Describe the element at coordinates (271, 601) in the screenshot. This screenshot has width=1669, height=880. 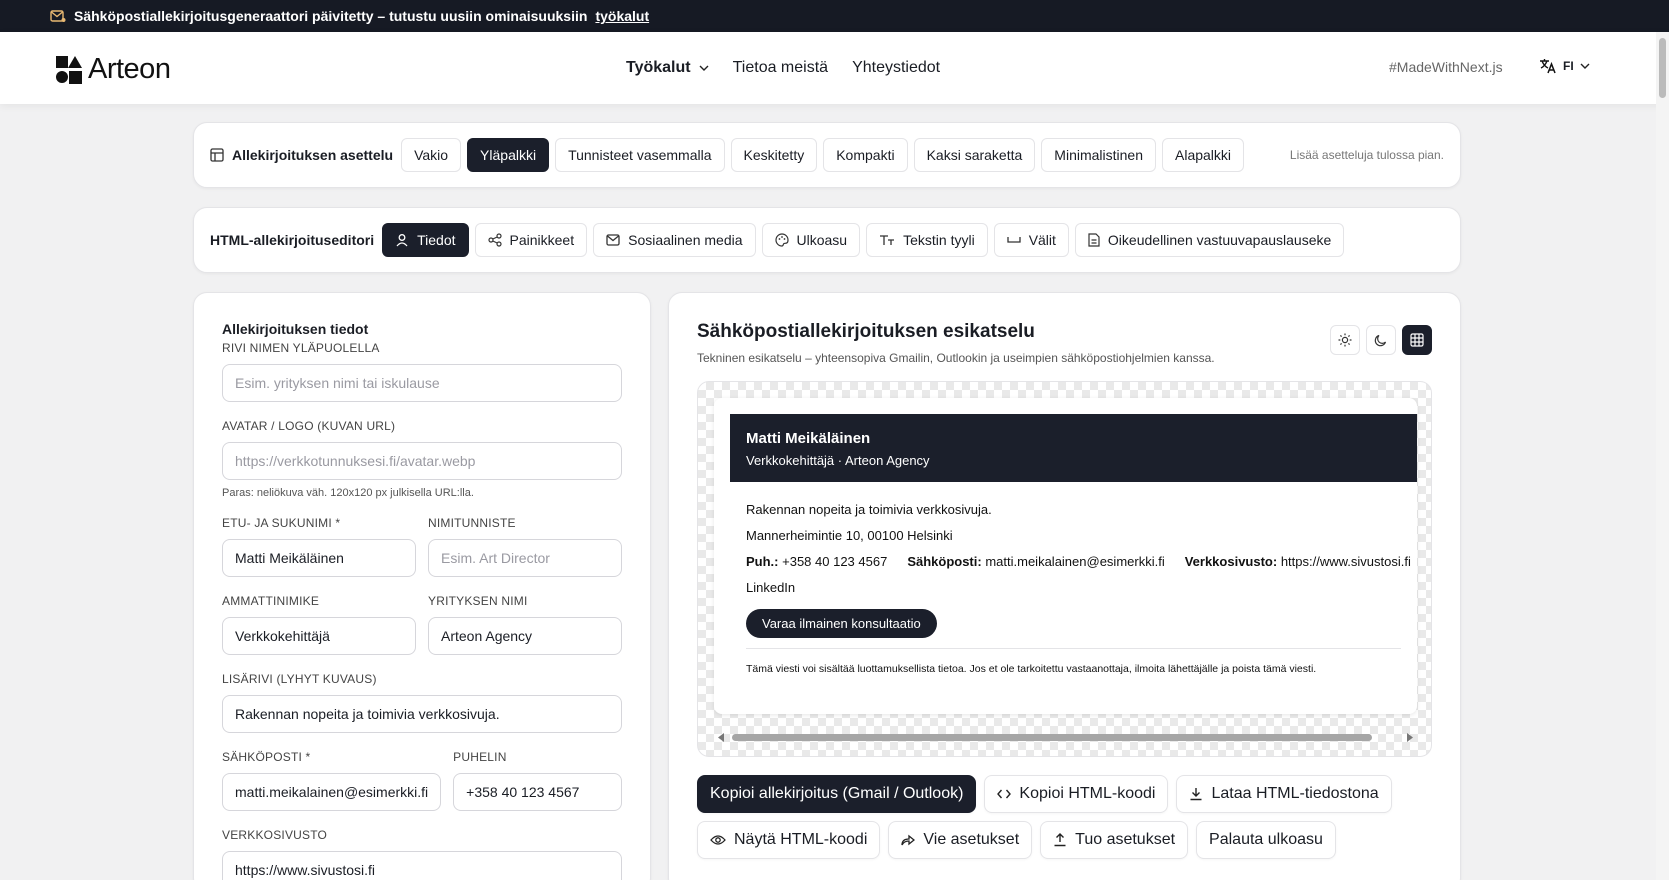
I see `job-title-label: AMMATTINIMIKE` at that location.